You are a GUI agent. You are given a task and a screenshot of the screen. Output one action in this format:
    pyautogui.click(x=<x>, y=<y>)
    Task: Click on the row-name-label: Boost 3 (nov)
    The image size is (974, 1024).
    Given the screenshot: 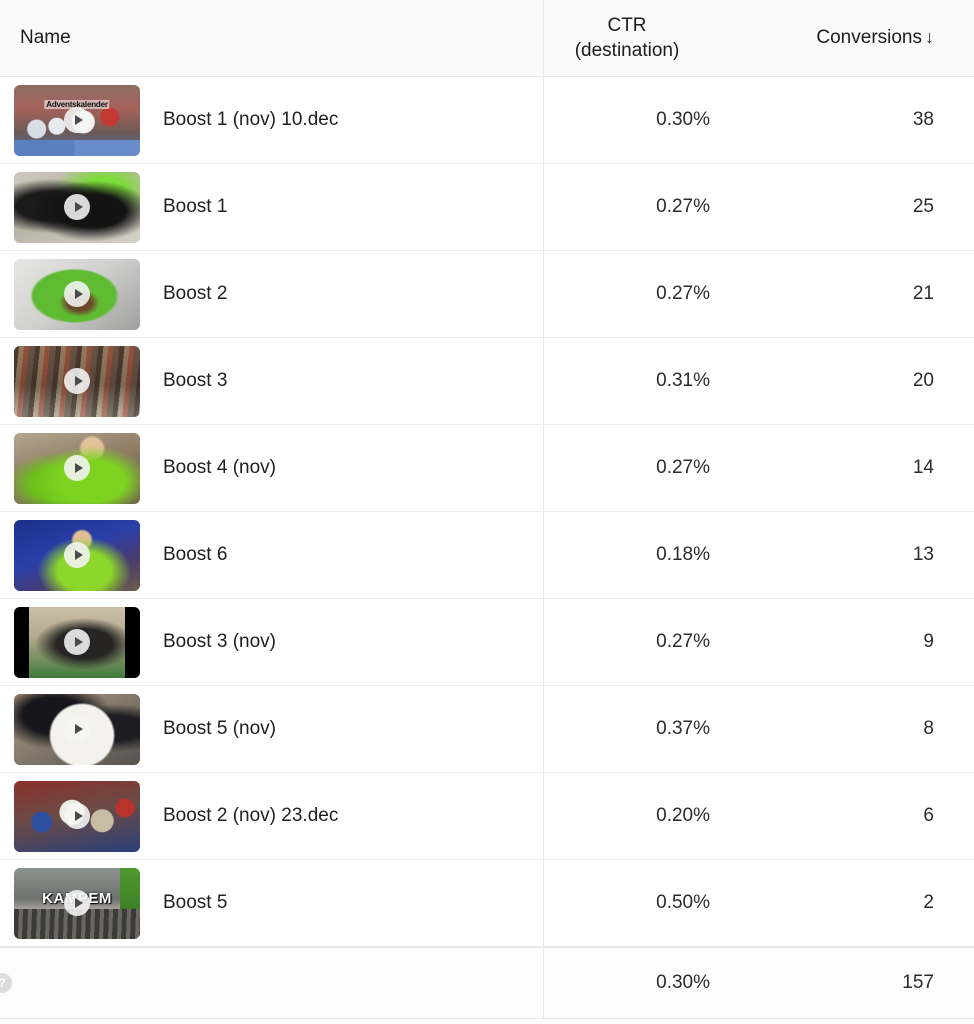 What is the action you would take?
    pyautogui.click(x=219, y=641)
    